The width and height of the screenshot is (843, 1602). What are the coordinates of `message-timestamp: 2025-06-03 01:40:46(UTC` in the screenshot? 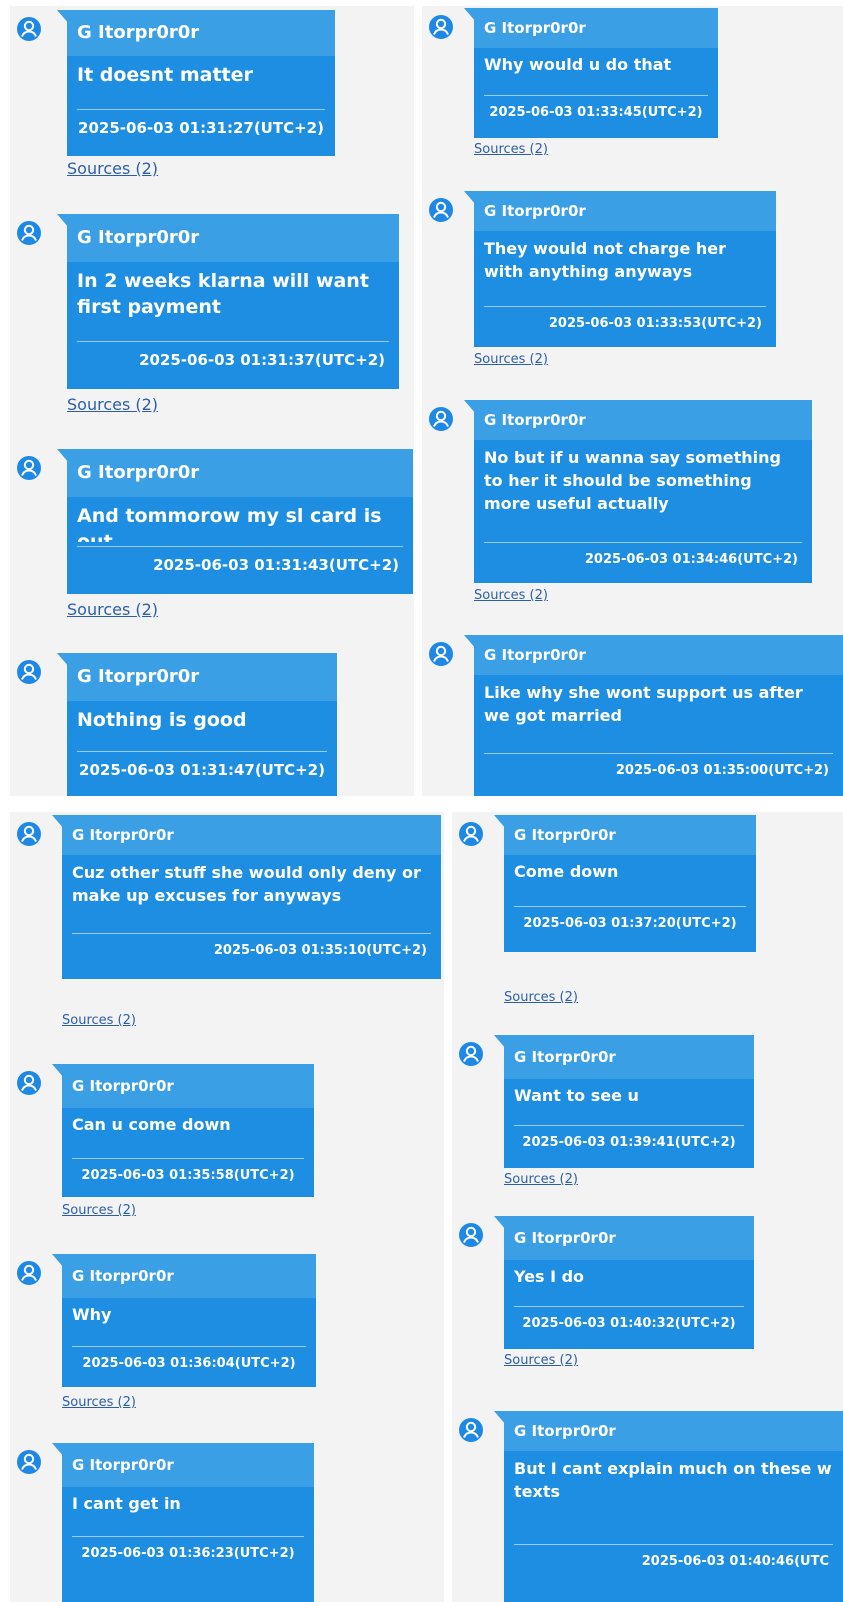 It's located at (735, 1561).